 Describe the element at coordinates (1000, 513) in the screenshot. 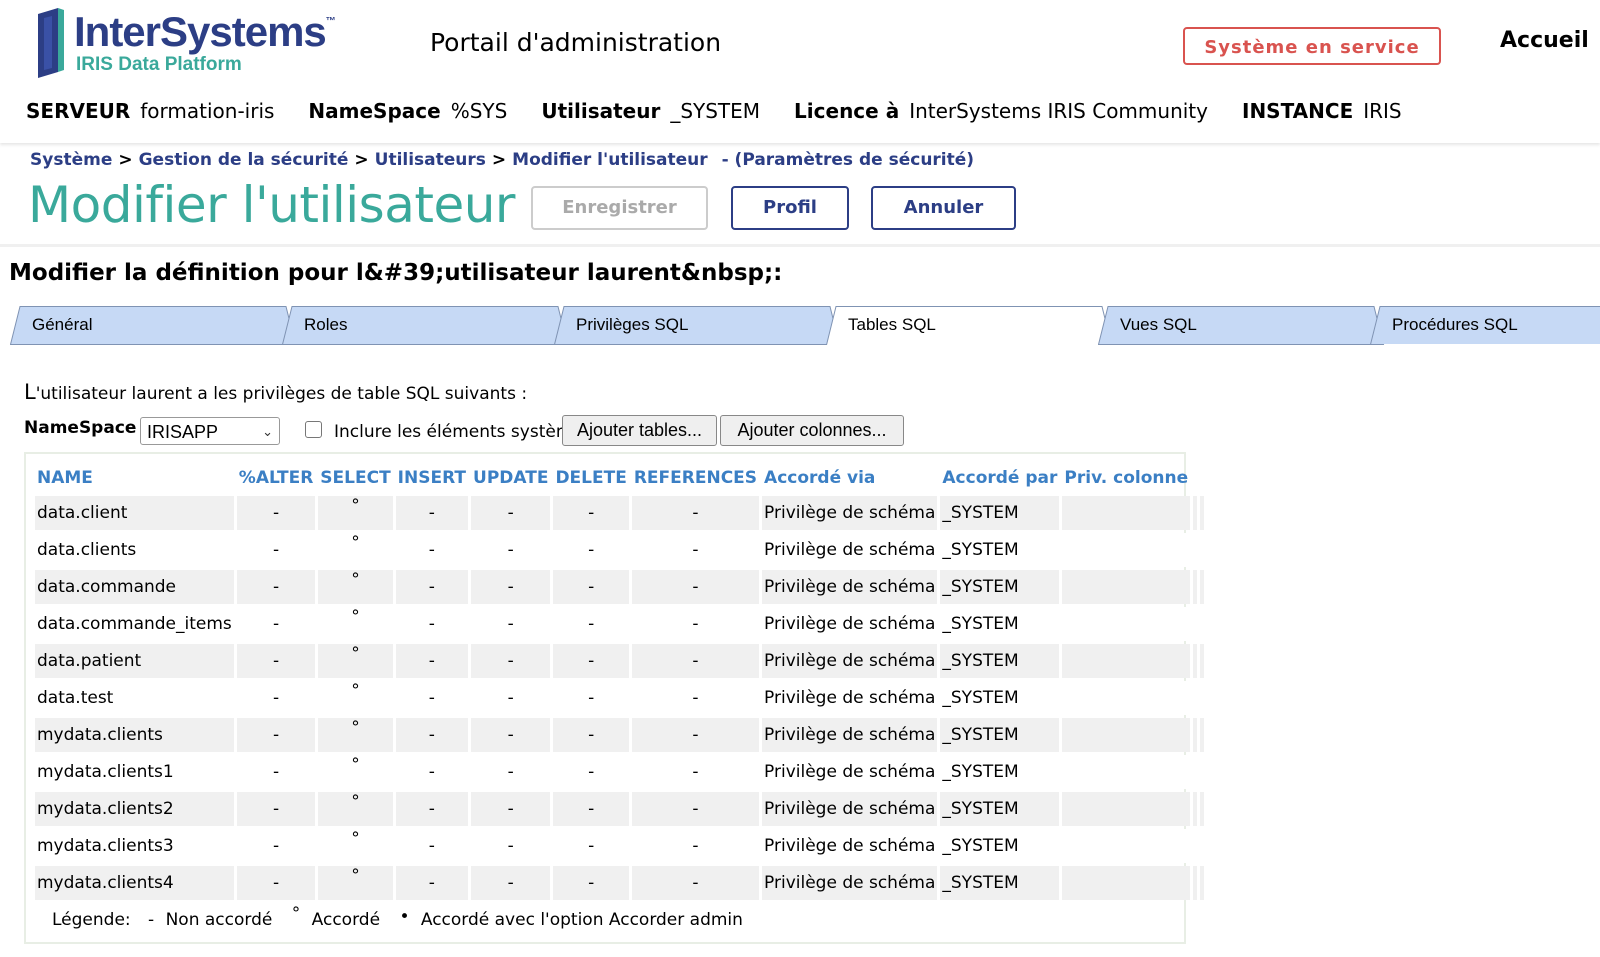

I see `table-cell: _SYSTEM` at that location.